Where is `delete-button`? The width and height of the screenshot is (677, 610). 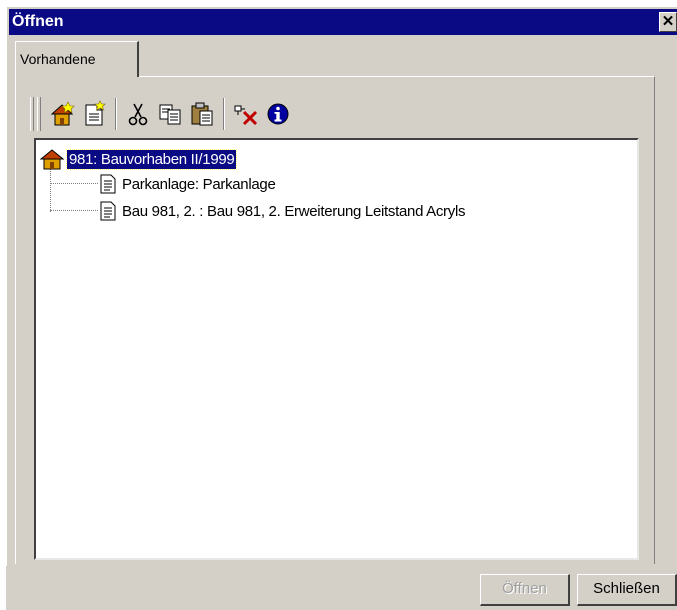 delete-button is located at coordinates (246, 114).